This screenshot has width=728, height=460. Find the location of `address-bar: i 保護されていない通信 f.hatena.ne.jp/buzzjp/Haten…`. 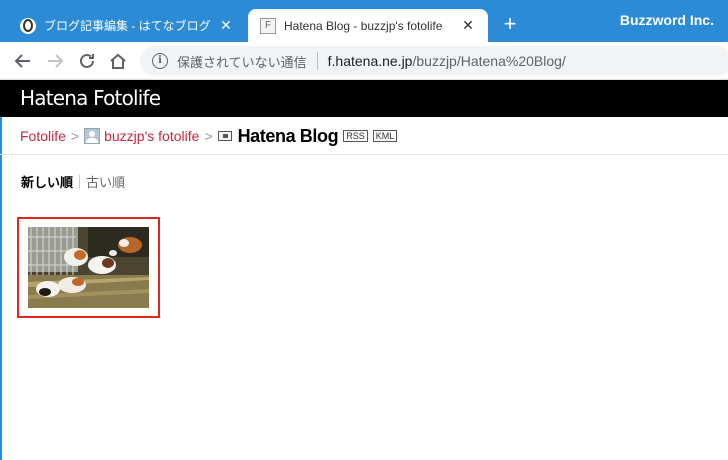

address-bar: i 保護されていない通信 f.hatena.ne.jp/buzzjp/Haten… is located at coordinates (434, 61).